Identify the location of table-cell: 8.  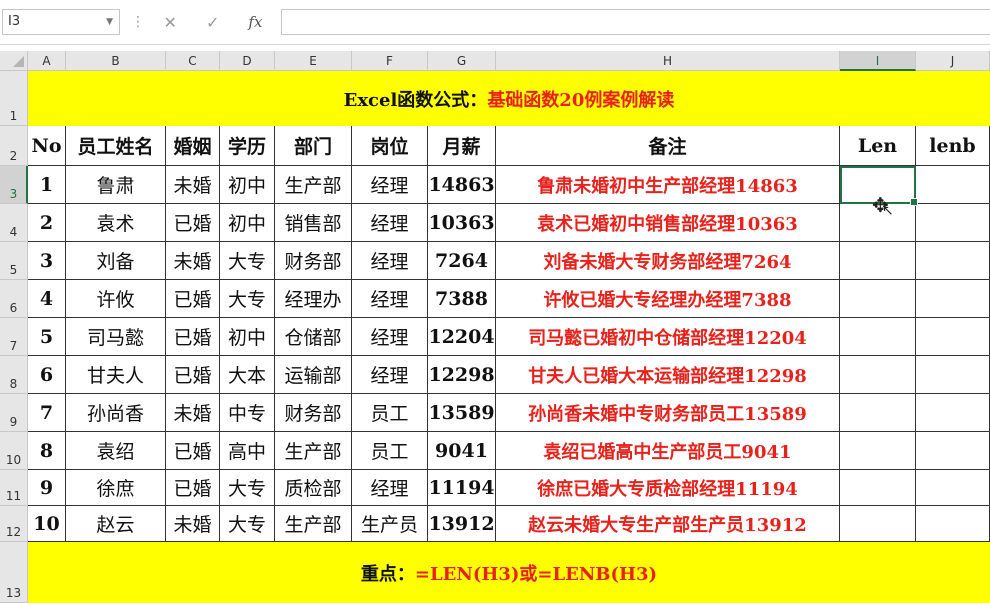
(47, 451).